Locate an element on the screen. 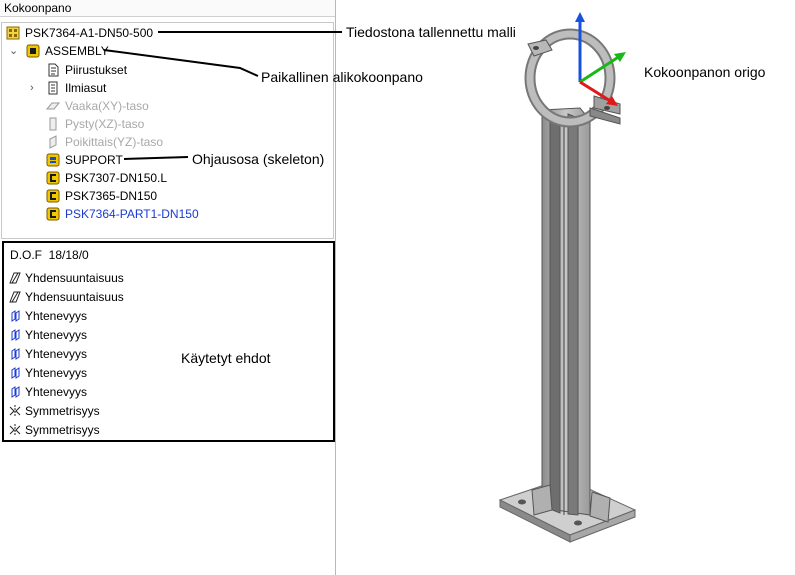 The width and height of the screenshot is (795, 575). callout-skeleton: Ohjausosa (skeleton) is located at coordinates (258, 159).